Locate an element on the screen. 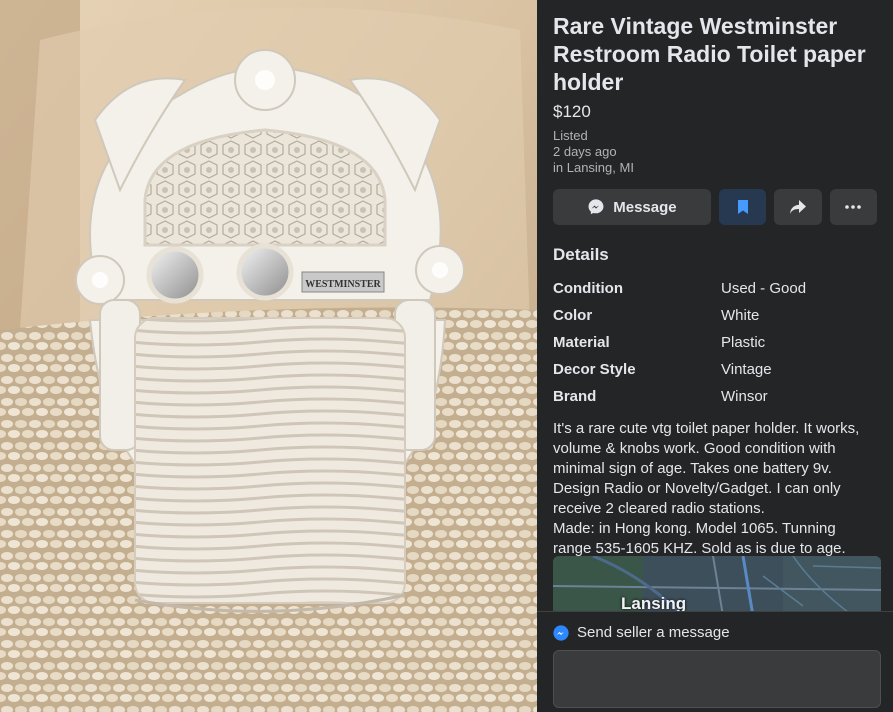  more-icon is located at coordinates (853, 207).